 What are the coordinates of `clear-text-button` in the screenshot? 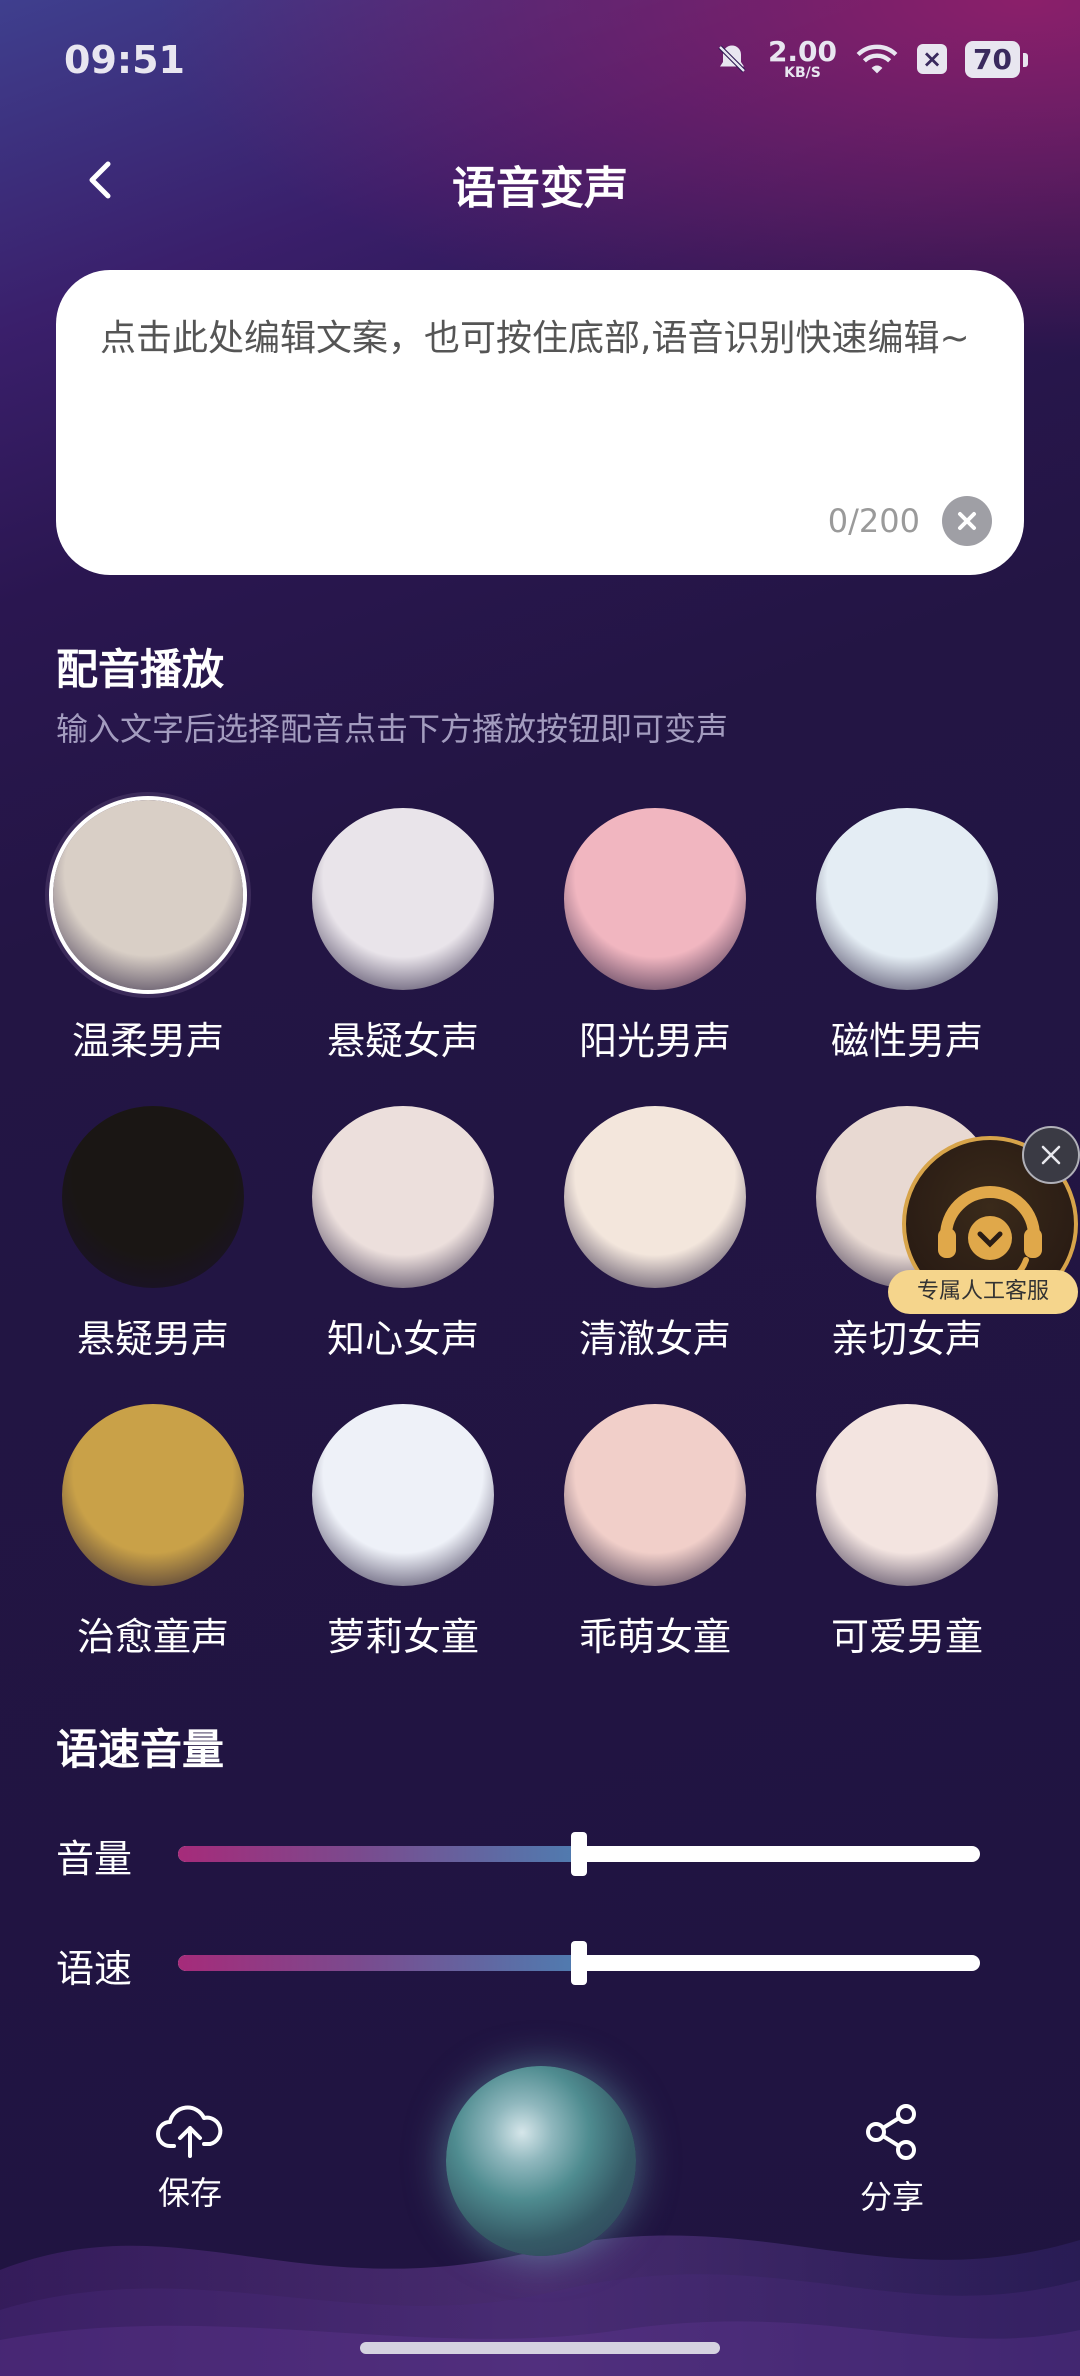 It's located at (967, 521).